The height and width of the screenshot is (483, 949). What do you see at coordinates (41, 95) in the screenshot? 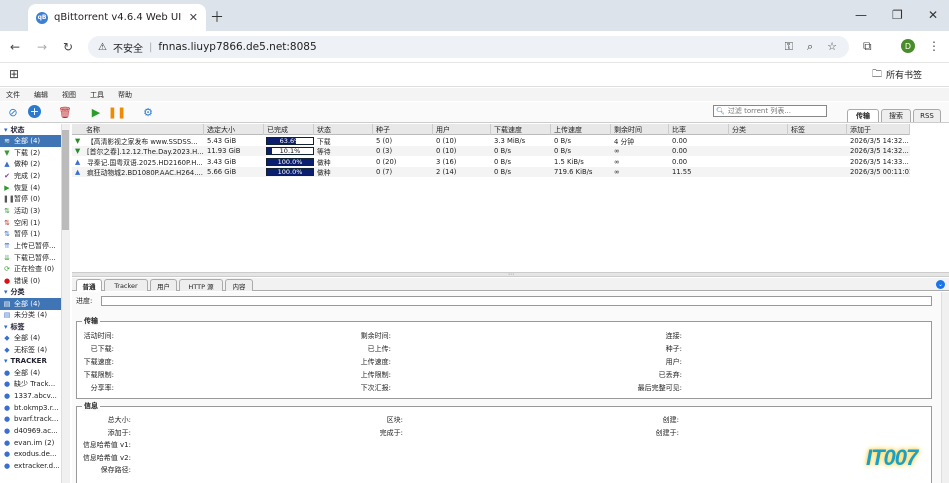
I see `menu-edit: 编辑` at bounding box center [41, 95].